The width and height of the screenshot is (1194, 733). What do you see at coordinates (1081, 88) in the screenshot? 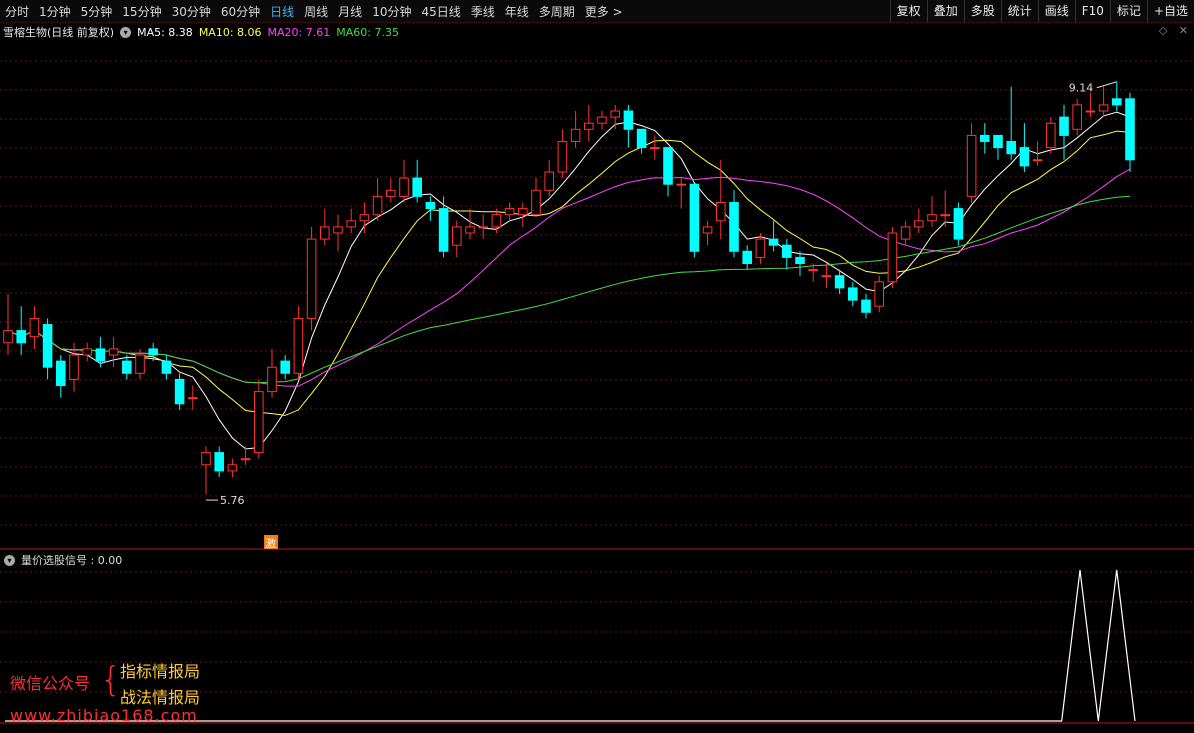
I see `high-price-label: 9.14` at bounding box center [1081, 88].